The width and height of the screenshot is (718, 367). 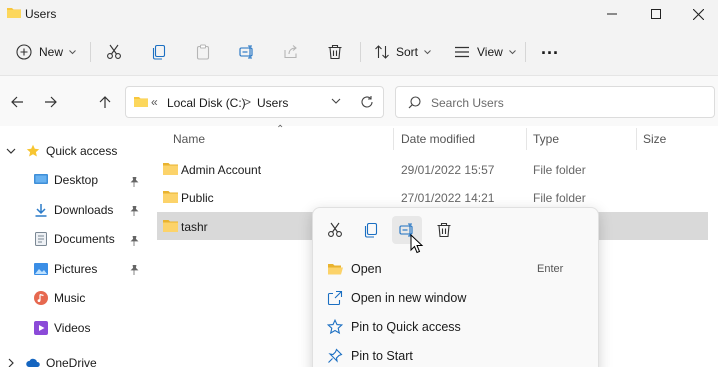 I want to click on column-header-name: Name, so click(x=189, y=139).